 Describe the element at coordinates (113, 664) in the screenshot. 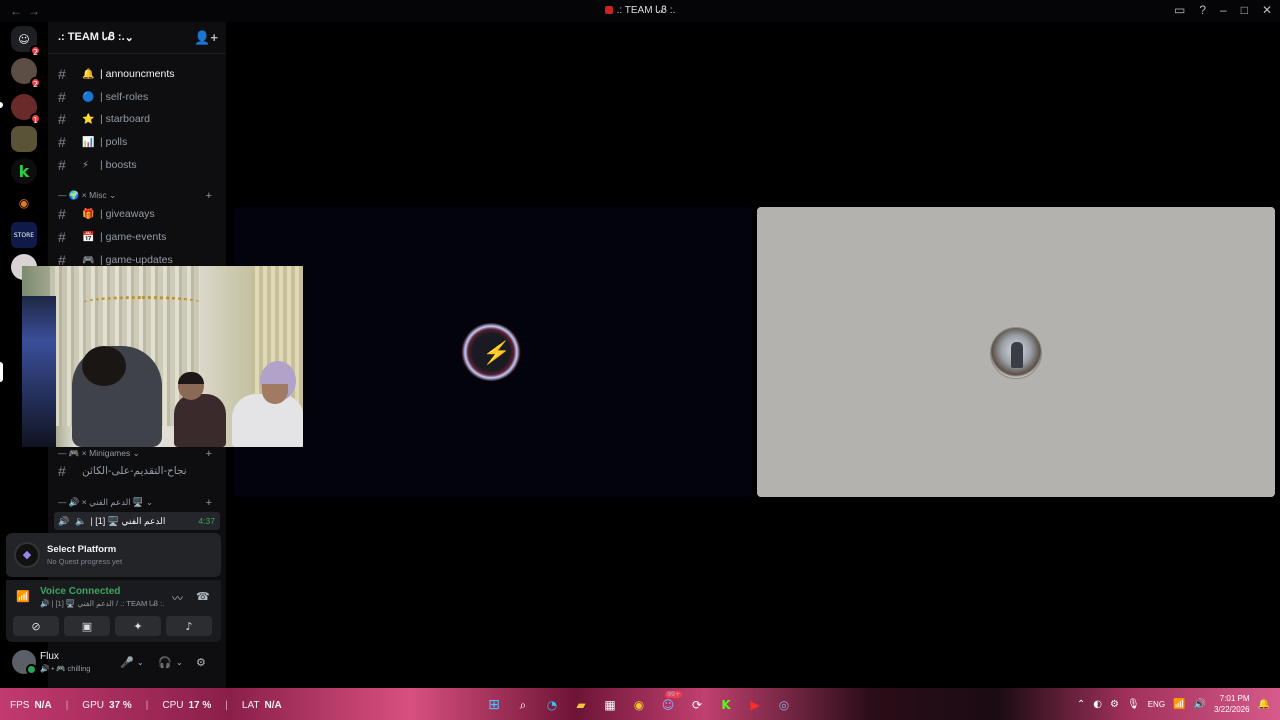

I see `user-panel: Flux 🔊 • 🎮 chilling 🎤 ⌄ 🎧 ⌄ ⚙` at that location.